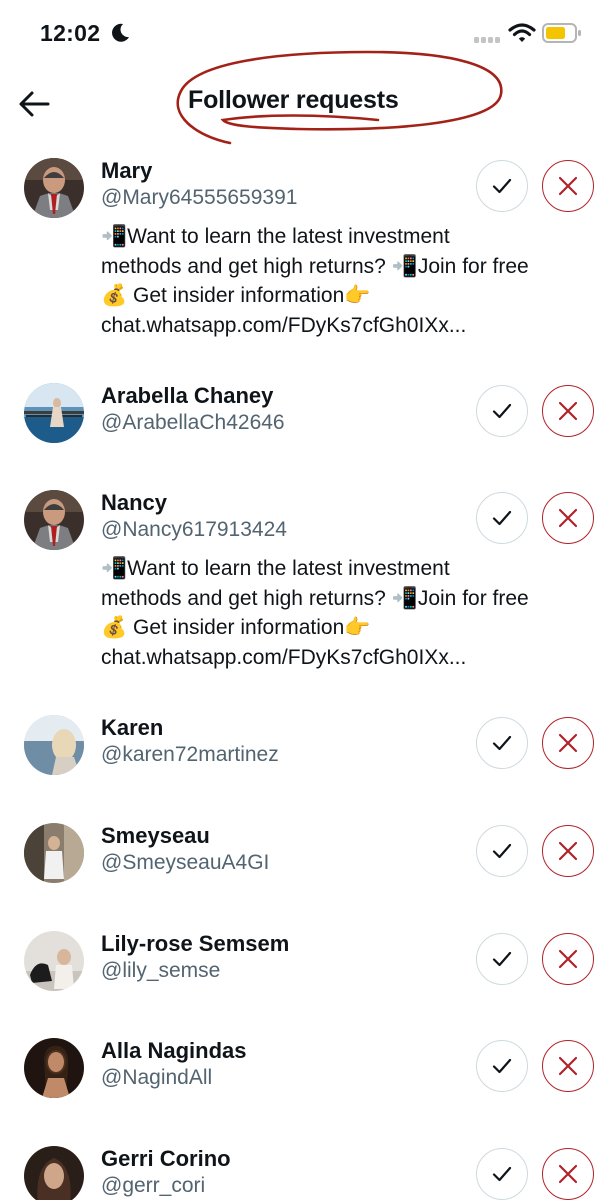 The image size is (614, 1200). I want to click on user-name: Smeyseau, so click(155, 836).